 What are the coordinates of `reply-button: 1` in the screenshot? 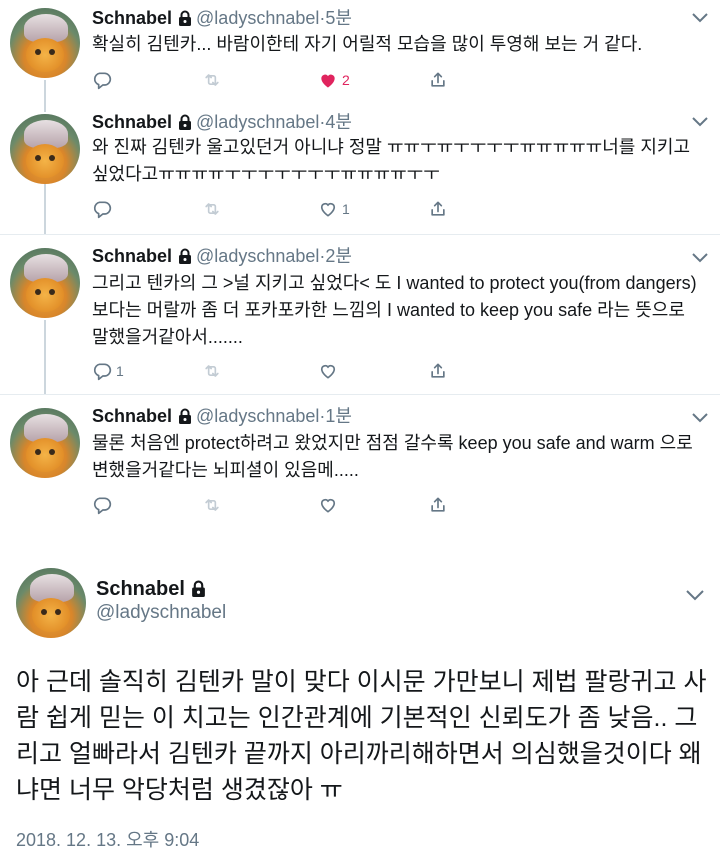 It's located at (108, 371).